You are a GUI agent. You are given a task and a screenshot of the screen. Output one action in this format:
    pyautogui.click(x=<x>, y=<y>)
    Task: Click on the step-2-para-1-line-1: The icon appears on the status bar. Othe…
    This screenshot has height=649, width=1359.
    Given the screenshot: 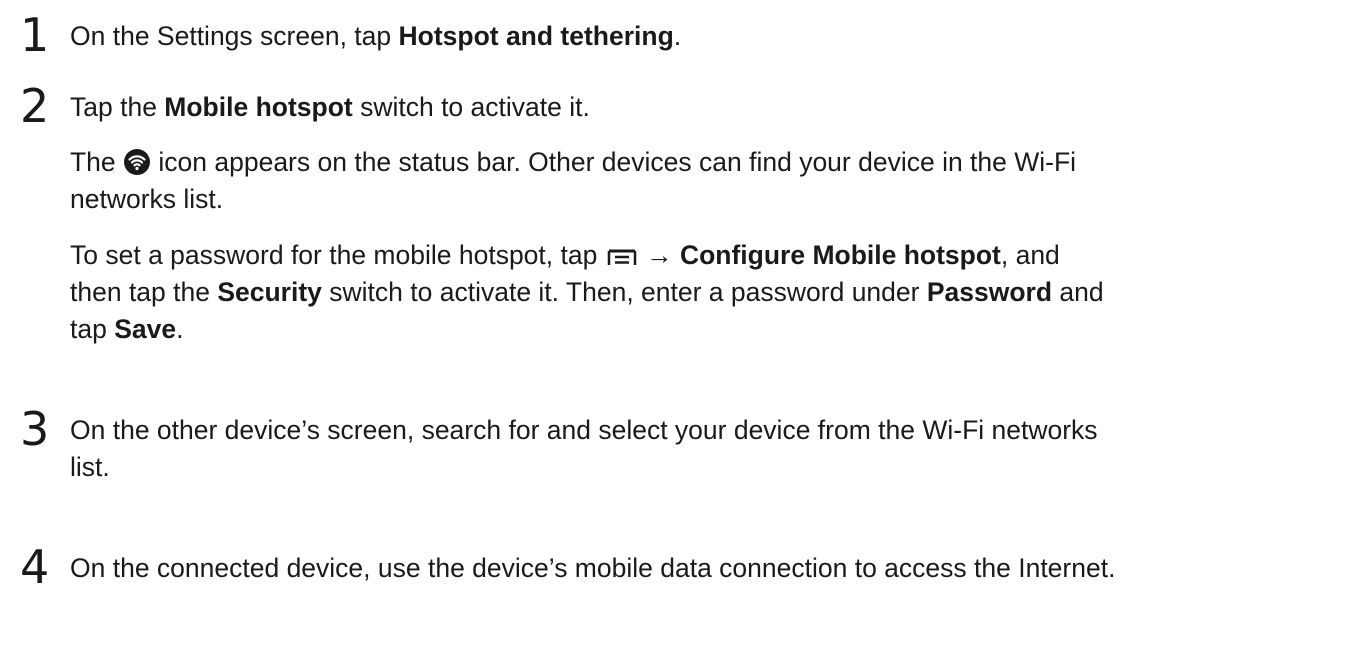 What is the action you would take?
    pyautogui.click(x=573, y=162)
    